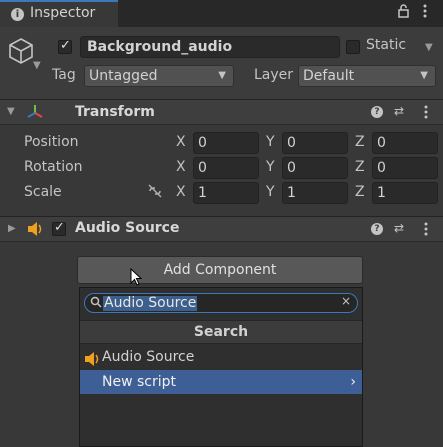  What do you see at coordinates (159, 76) in the screenshot?
I see `tag-dropdown: Untagged ▼` at bounding box center [159, 76].